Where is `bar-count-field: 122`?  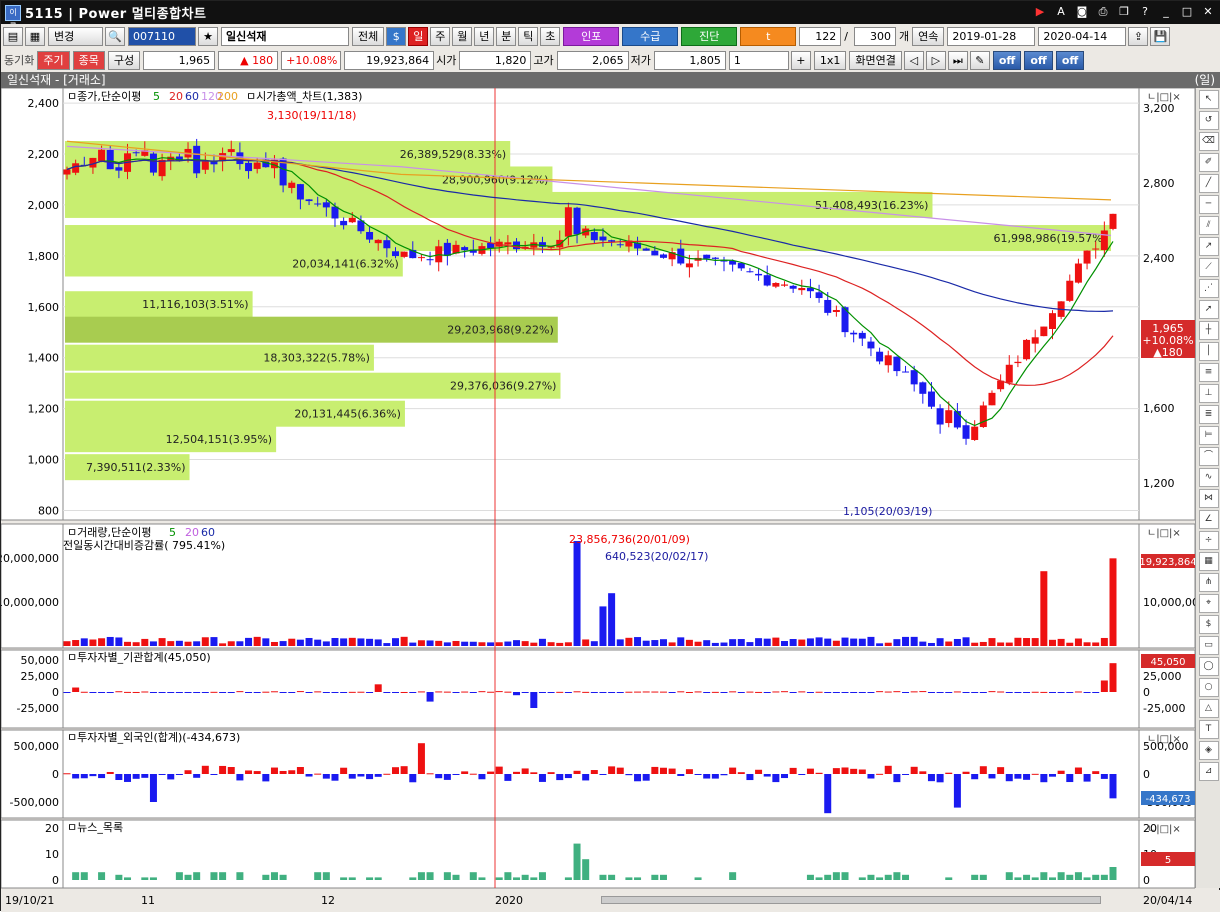
bar-count-field: 122 is located at coordinates (820, 36).